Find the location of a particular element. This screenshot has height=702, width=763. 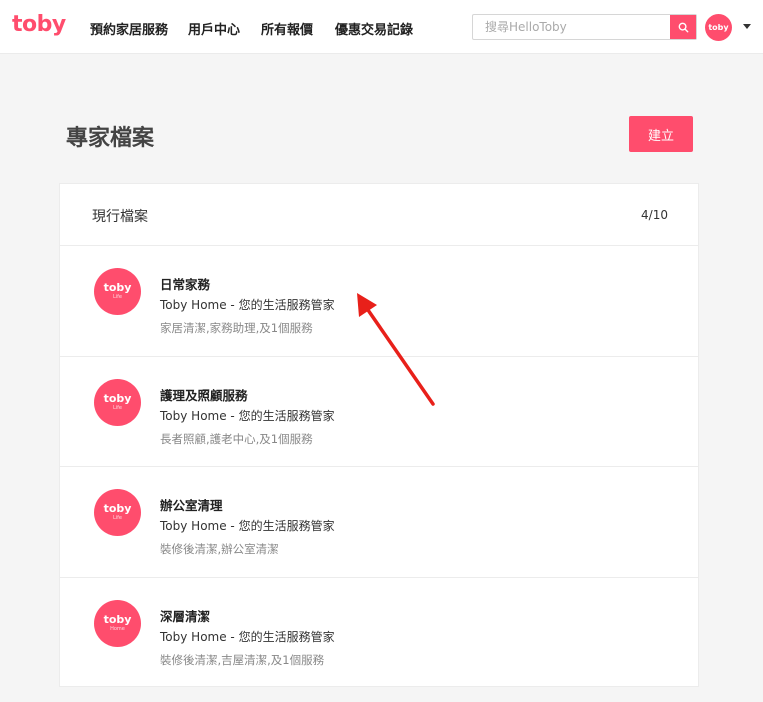

profile-services: 長者照顧,護老中心,及1個服務 is located at coordinates (236, 438).